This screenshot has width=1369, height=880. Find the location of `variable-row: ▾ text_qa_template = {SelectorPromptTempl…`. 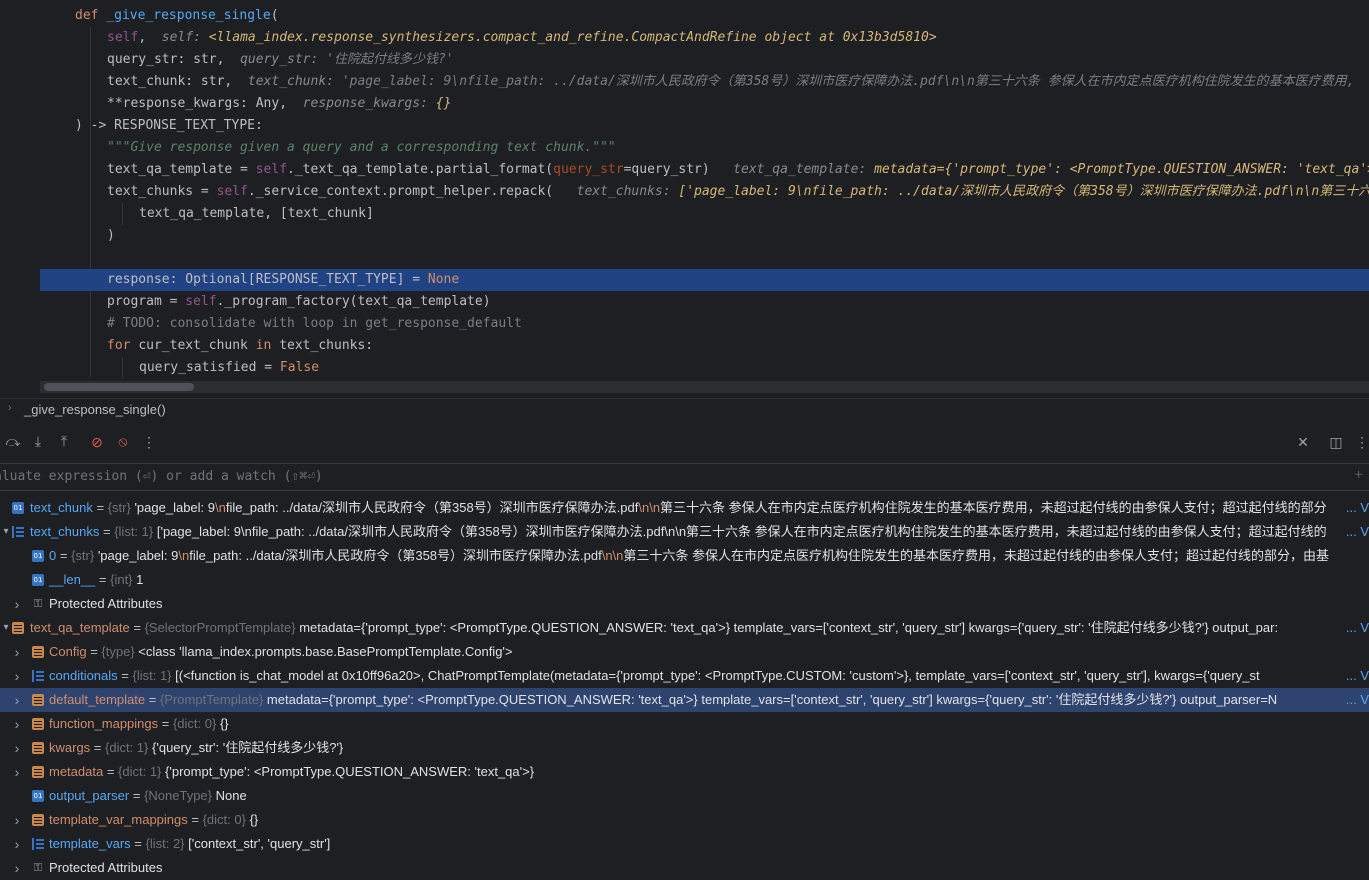

variable-row: ▾ text_qa_template = {SelectorPromptTempl… is located at coordinates (684, 628).